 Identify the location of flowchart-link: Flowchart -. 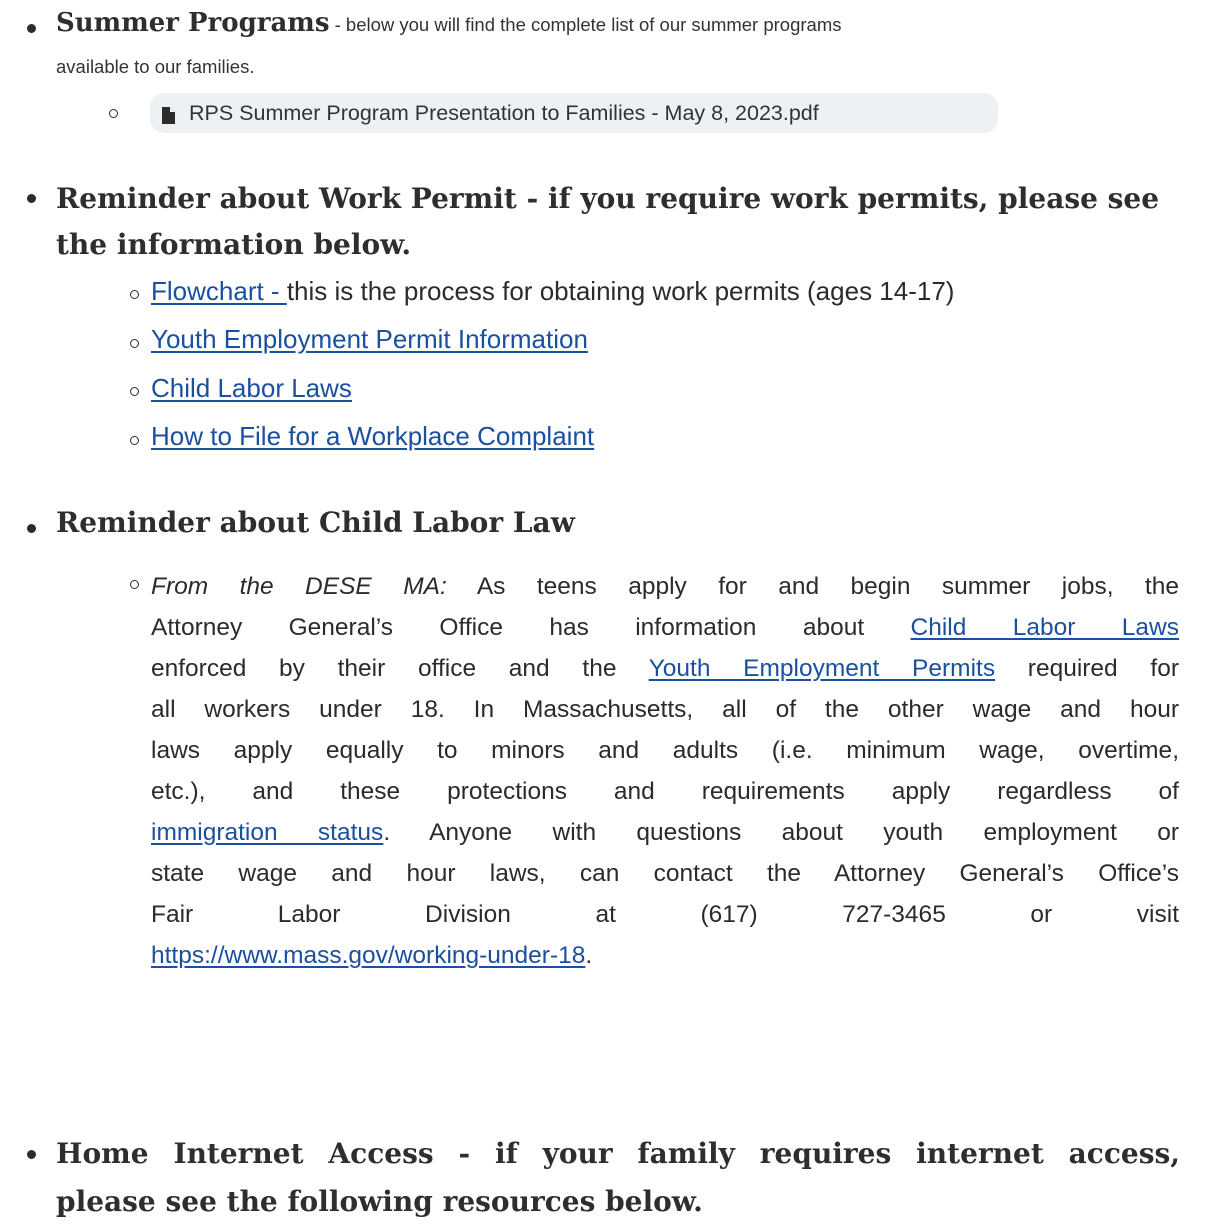
(219, 291).